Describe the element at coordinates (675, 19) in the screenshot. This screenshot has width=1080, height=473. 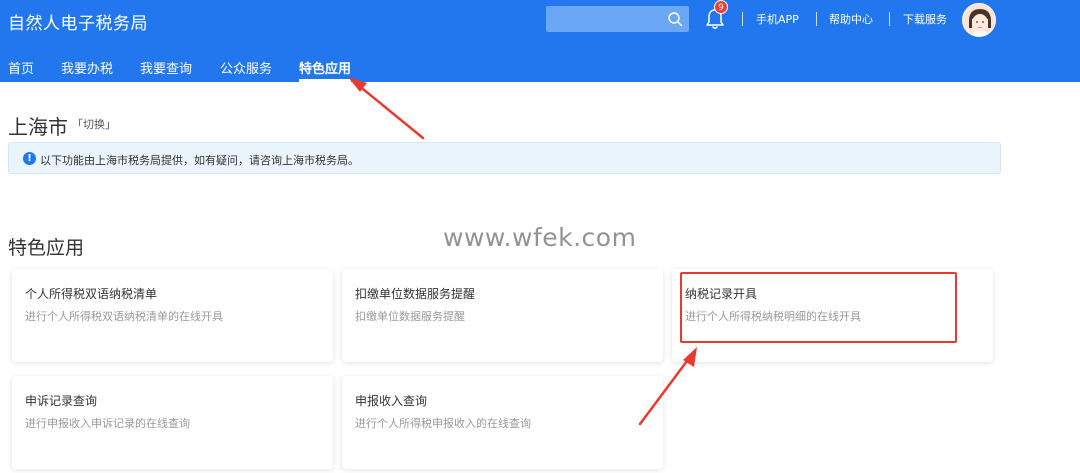
I see `search-icon` at that location.